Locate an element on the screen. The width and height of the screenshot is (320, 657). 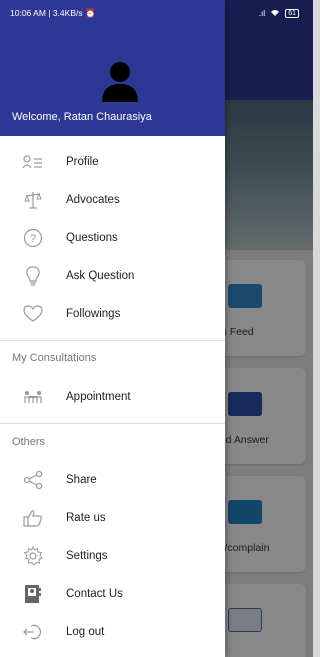
menu-item-label: Rate us is located at coordinates (86, 518).